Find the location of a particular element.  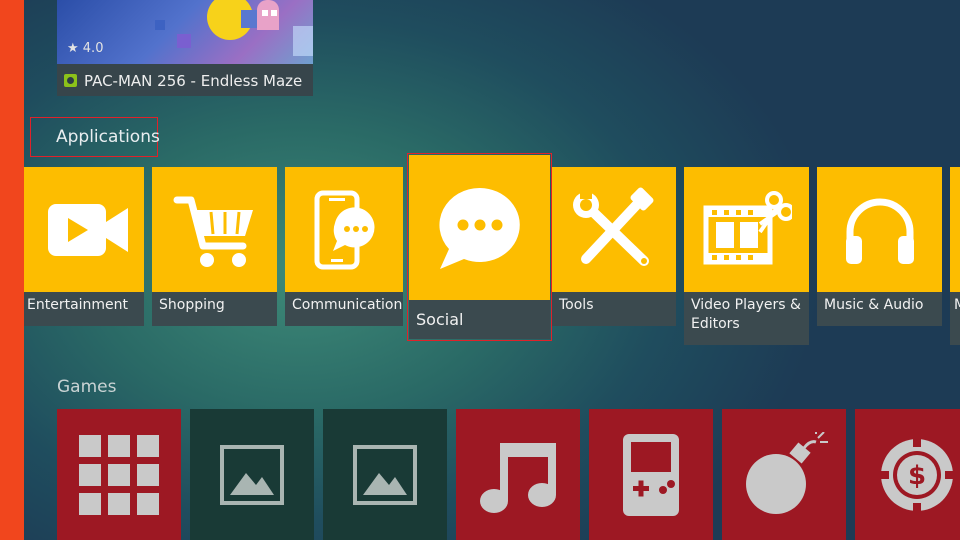

casino-chip-icon: $ is located at coordinates (917, 474).